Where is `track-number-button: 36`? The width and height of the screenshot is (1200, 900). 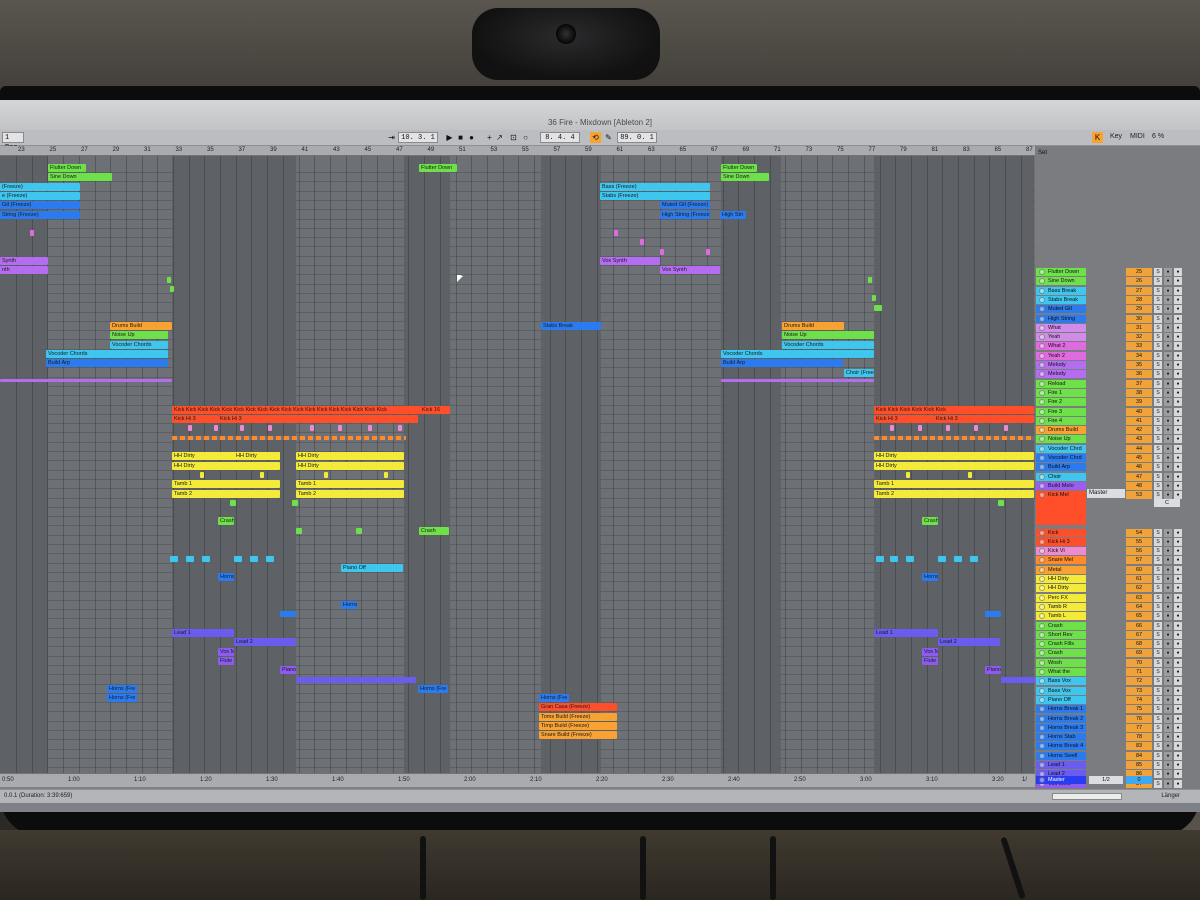 track-number-button: 36 is located at coordinates (1139, 374).